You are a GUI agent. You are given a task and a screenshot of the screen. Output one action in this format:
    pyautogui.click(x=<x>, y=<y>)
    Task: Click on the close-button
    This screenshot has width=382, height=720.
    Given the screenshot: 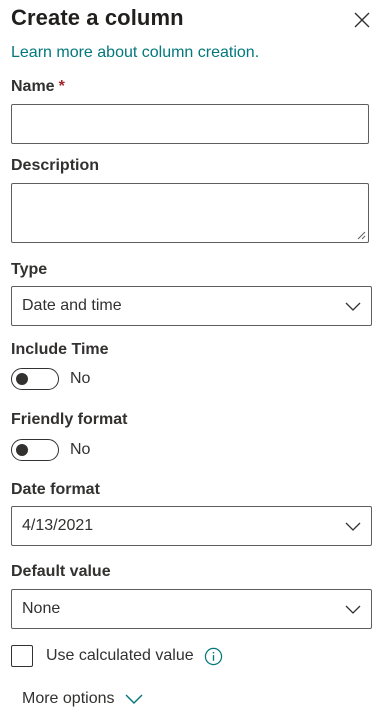 What is the action you would take?
    pyautogui.click(x=362, y=20)
    